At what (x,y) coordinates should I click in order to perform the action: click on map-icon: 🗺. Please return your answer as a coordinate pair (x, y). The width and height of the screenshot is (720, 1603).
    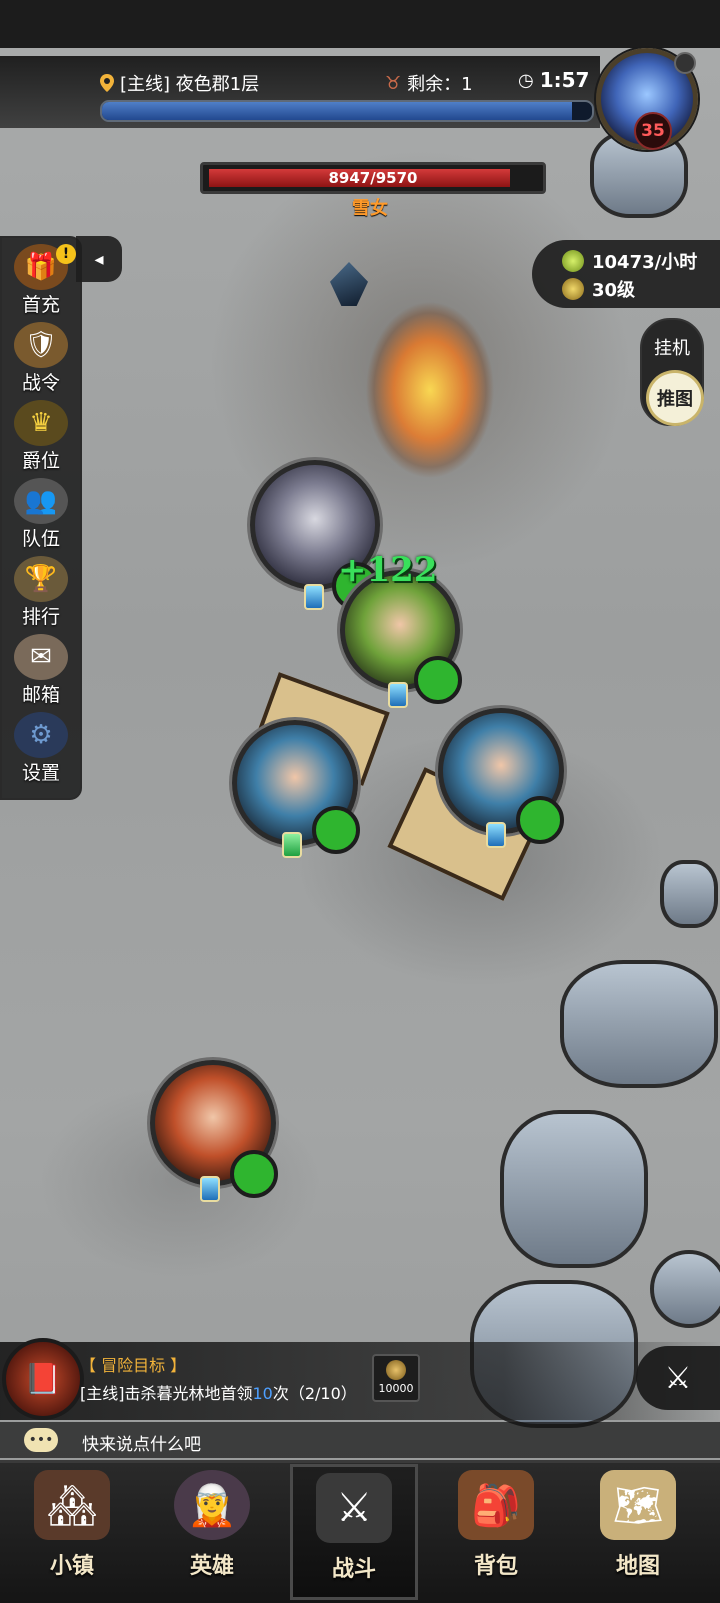
    Looking at the image, I should click on (638, 1505).